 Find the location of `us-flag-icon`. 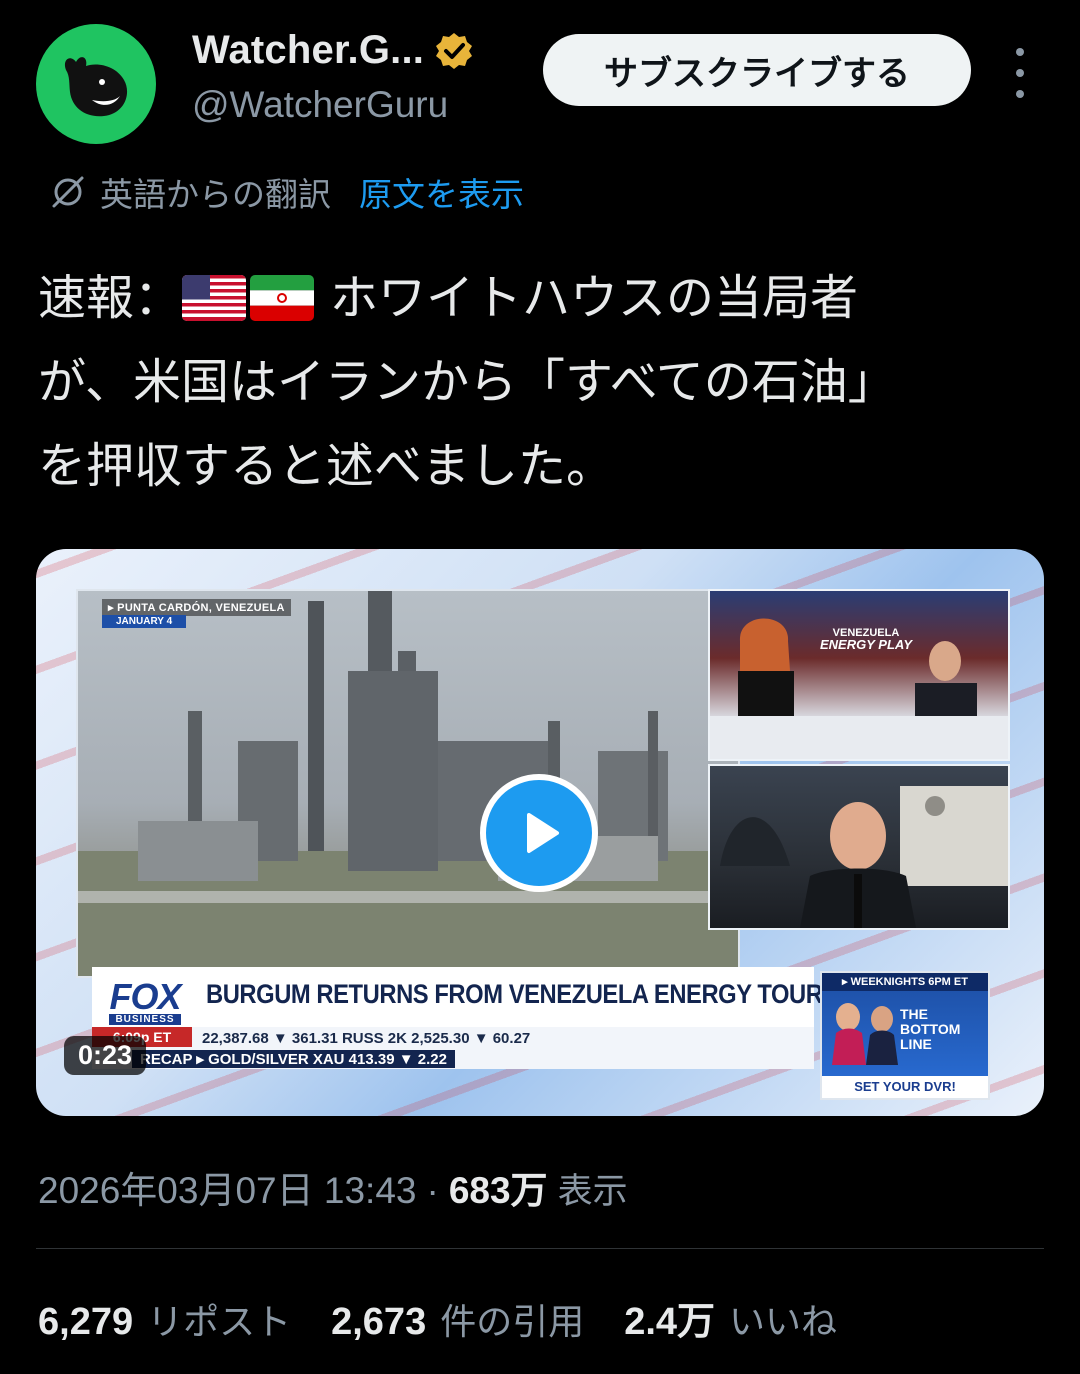

us-flag-icon is located at coordinates (214, 298).